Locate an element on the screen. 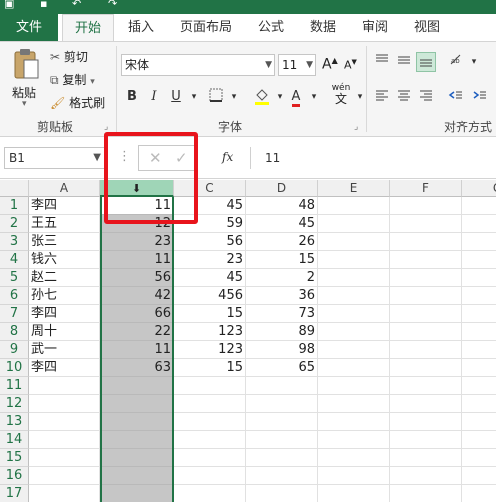 The height and width of the screenshot is (502, 496). cell: 456 is located at coordinates (210, 296).